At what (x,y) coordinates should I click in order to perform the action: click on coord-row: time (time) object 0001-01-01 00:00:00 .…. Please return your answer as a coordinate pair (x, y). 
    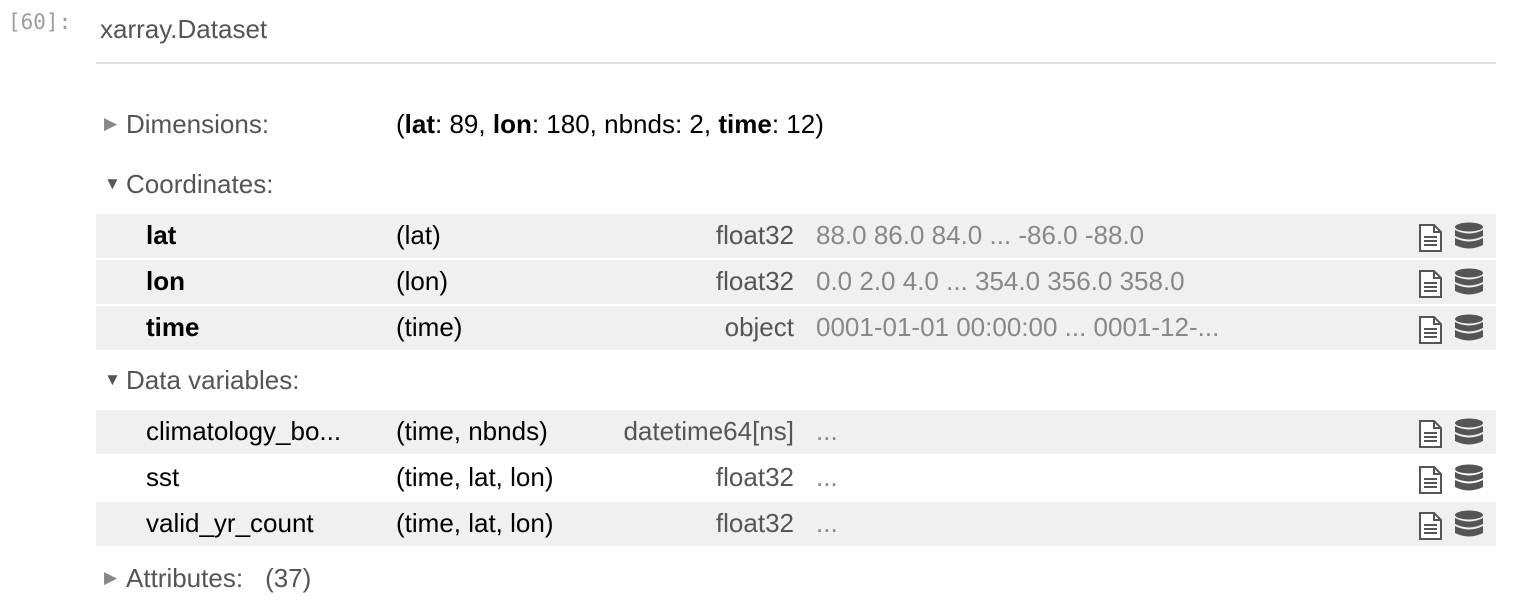
    Looking at the image, I should click on (796, 328).